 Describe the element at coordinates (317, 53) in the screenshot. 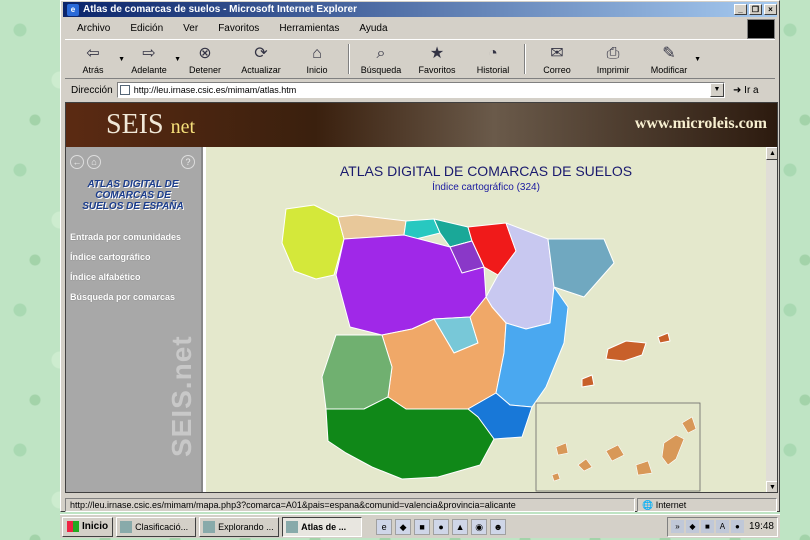

I see `home-icon: ⌂` at that location.